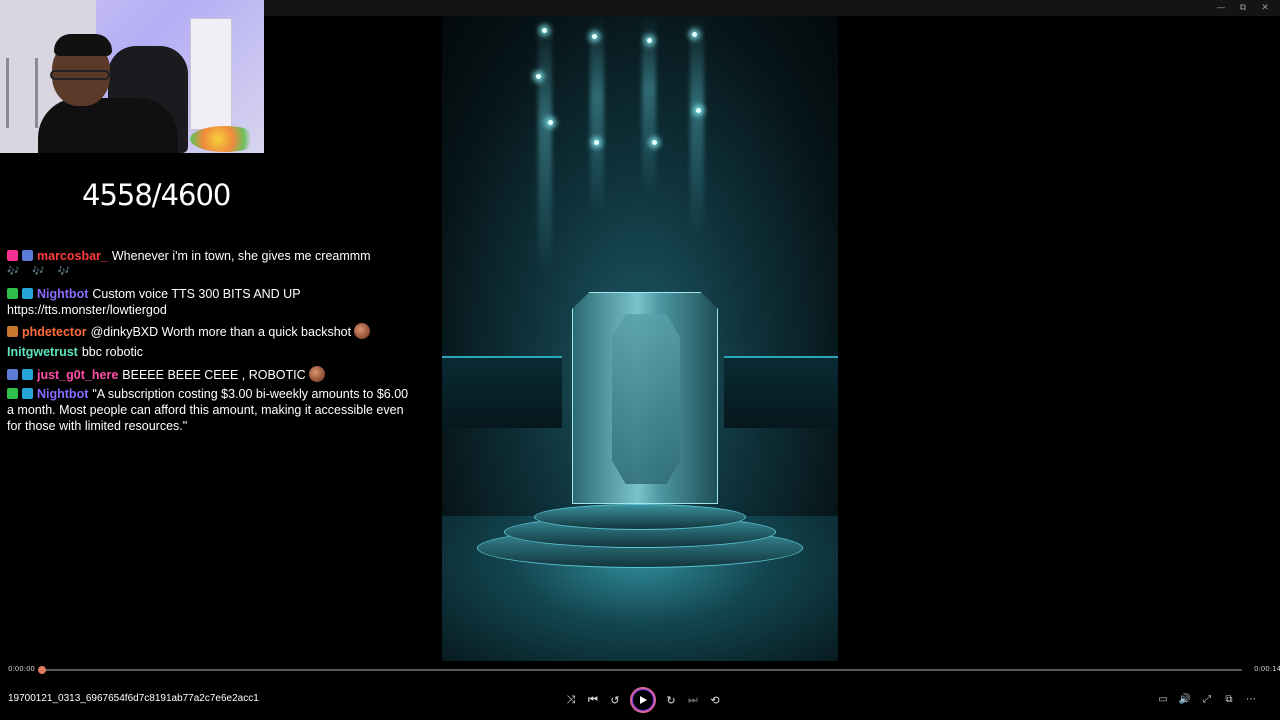  I want to click on window-controls: — ⧉ ✕, so click(1243, 8).